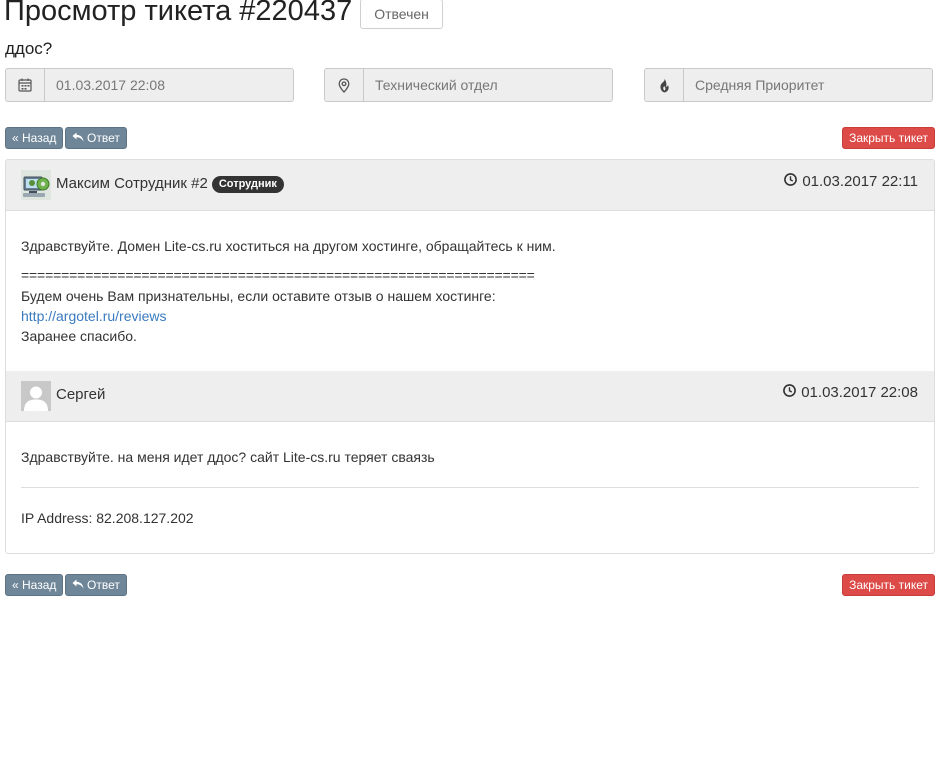  What do you see at coordinates (247, 184) in the screenshot?
I see `role-badge: Сотрудник` at bounding box center [247, 184].